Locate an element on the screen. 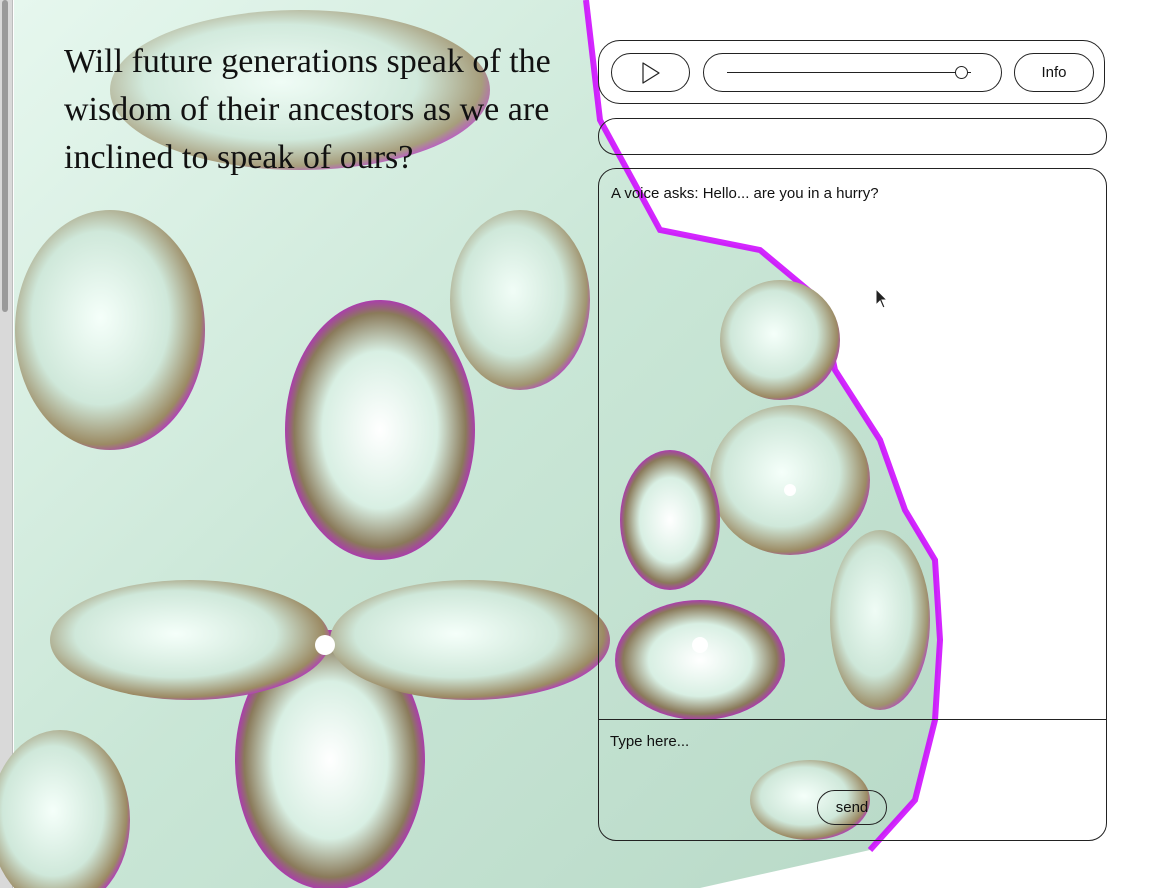 The image size is (1151, 888). play-icon is located at coordinates (650, 72).